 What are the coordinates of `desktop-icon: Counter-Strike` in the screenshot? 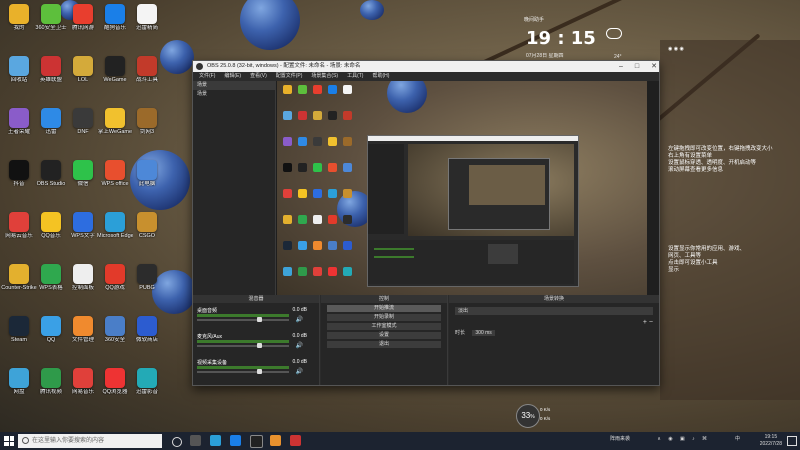 It's located at (19, 282).